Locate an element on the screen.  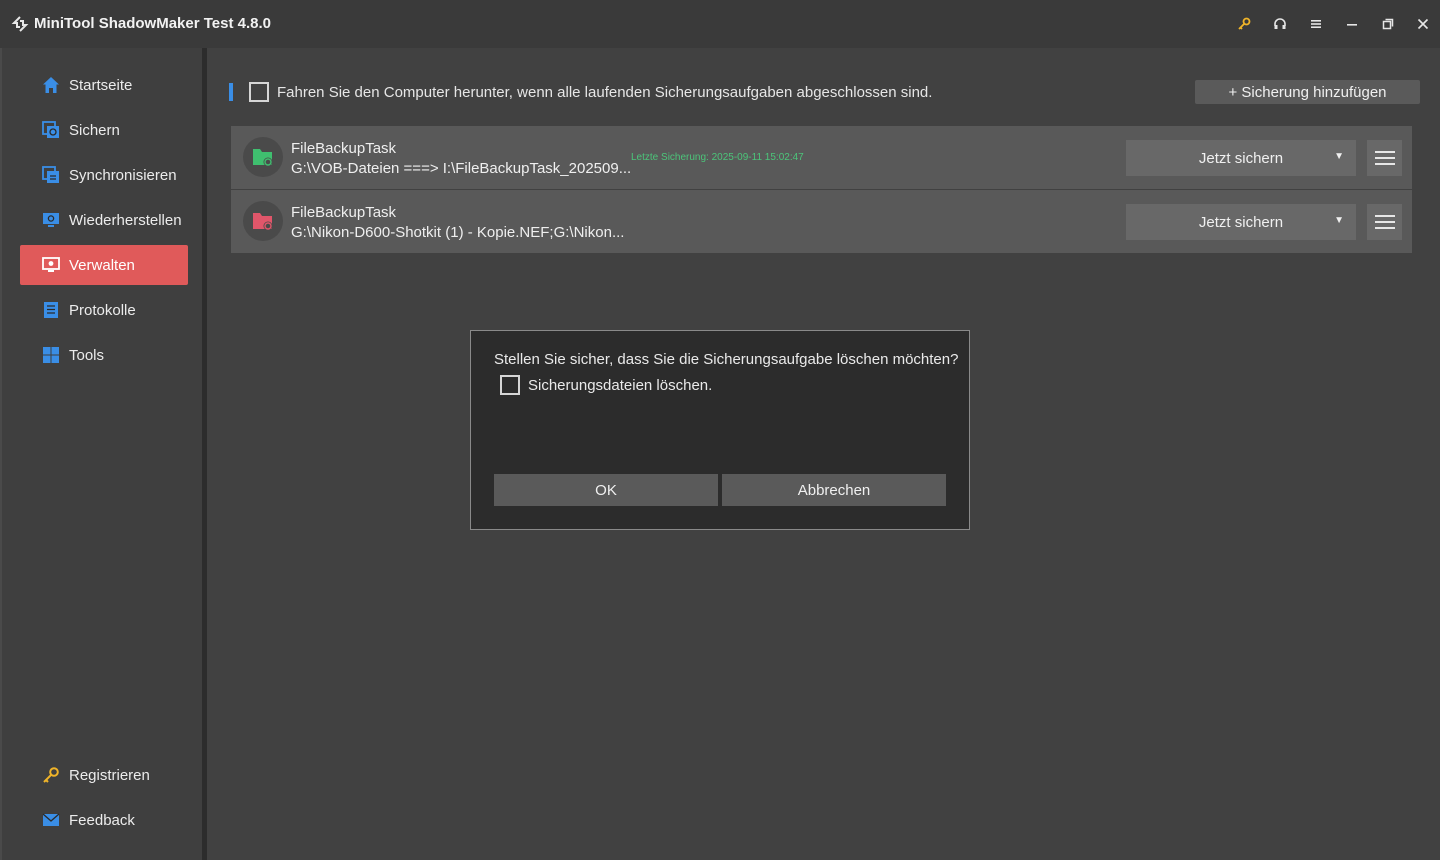
sidebar-item-wiederherstellen: Wiederherstellen is located at coordinates (104, 220).